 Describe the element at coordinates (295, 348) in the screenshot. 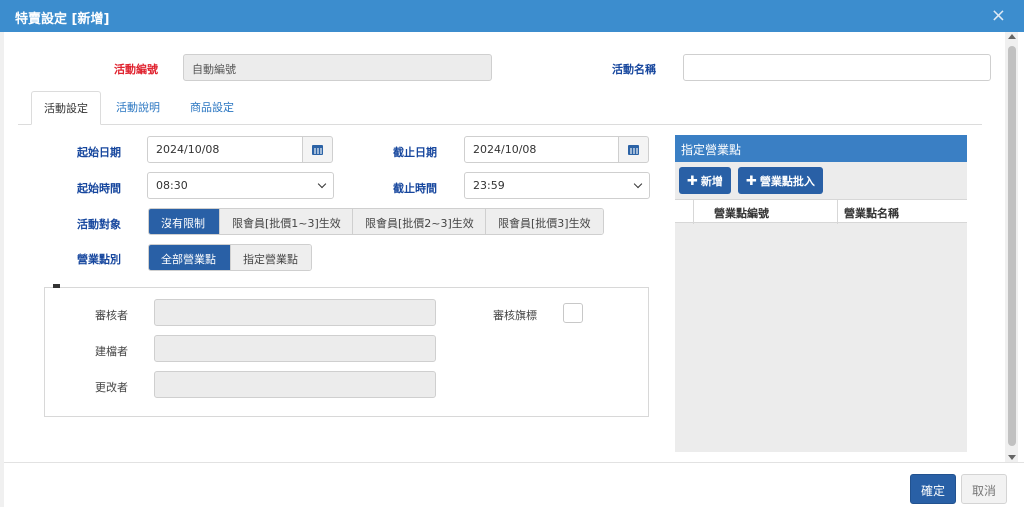

I see `creator-field` at that location.